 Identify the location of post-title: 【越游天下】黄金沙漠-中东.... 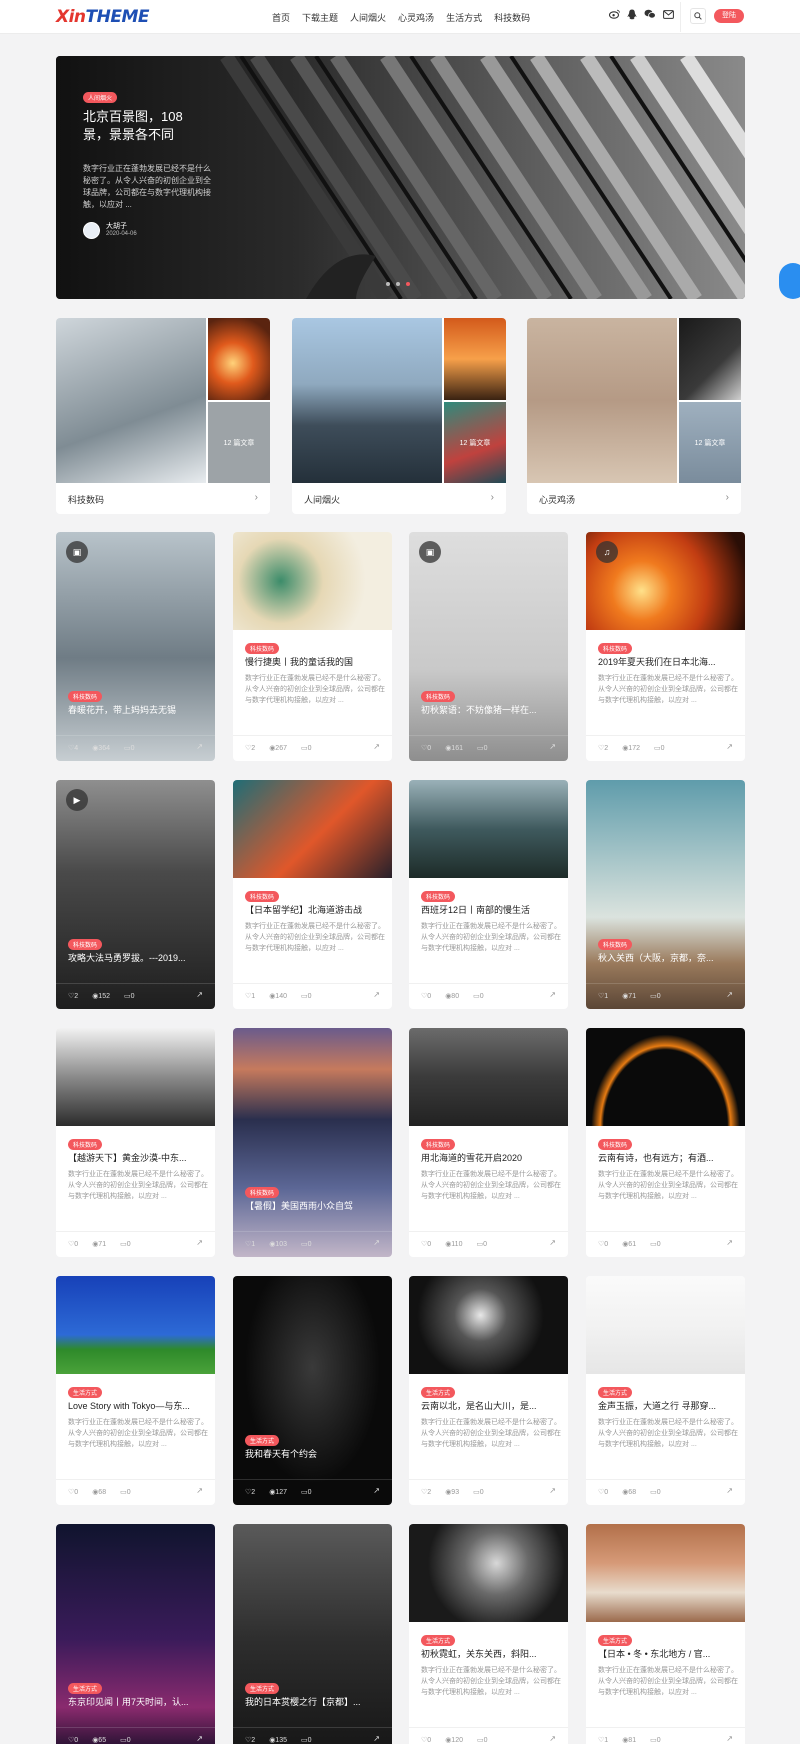
(136, 1157).